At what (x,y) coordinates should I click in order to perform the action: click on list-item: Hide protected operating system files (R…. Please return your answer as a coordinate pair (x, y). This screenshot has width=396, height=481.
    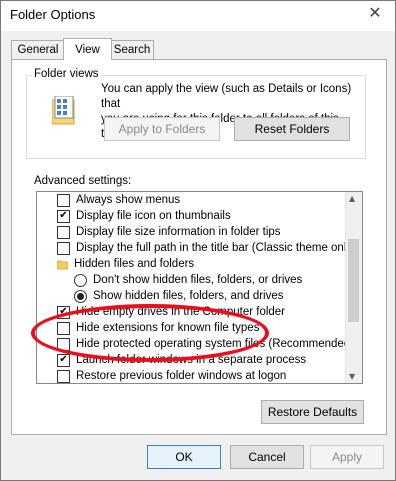
    Looking at the image, I should click on (205, 344).